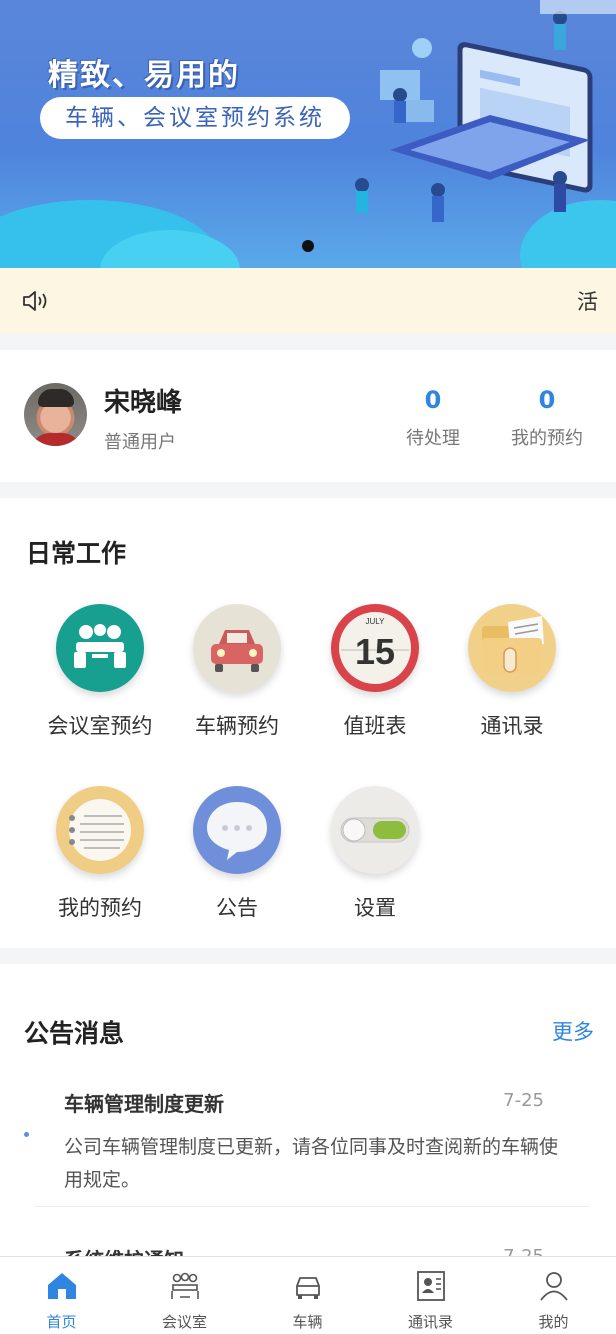  What do you see at coordinates (140, 442) in the screenshot?
I see `user-role: 普通用户` at bounding box center [140, 442].